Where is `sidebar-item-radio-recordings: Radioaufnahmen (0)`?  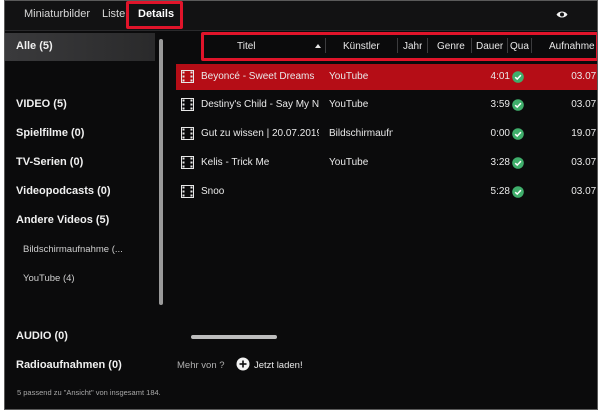
sidebar-item-radio-recordings: Radioaufnahmen (0) is located at coordinates (69, 365).